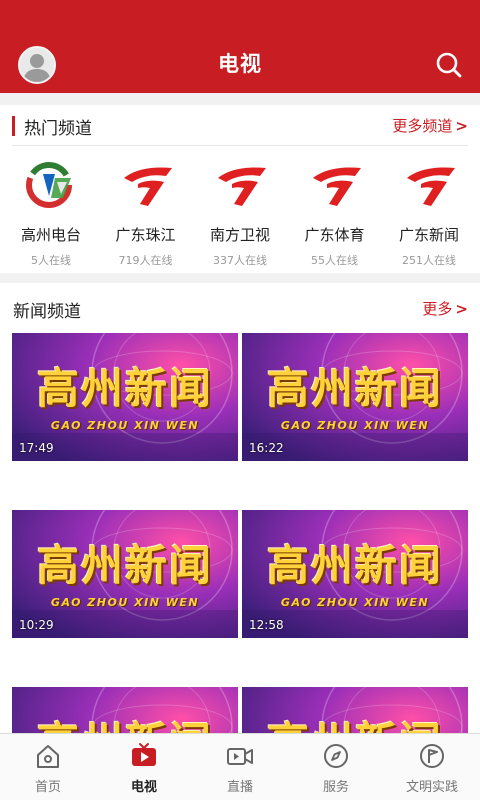 Image resolution: width=480 pixels, height=800 pixels. I want to click on nav-live: 直播, so click(240, 767).